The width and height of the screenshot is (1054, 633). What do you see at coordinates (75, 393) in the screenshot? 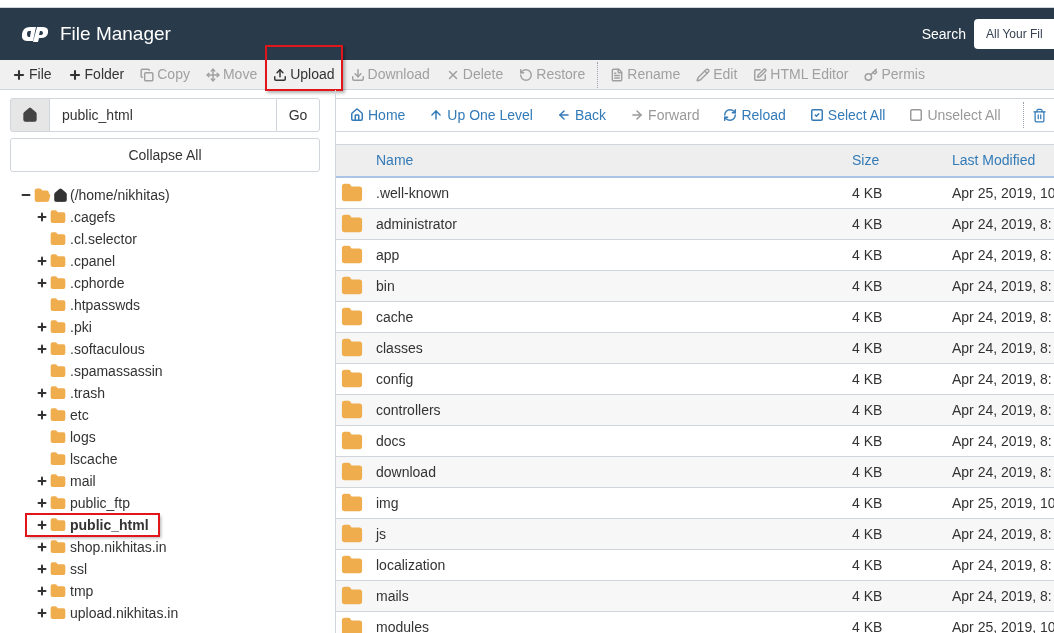
I see `tree-item: .trash` at bounding box center [75, 393].